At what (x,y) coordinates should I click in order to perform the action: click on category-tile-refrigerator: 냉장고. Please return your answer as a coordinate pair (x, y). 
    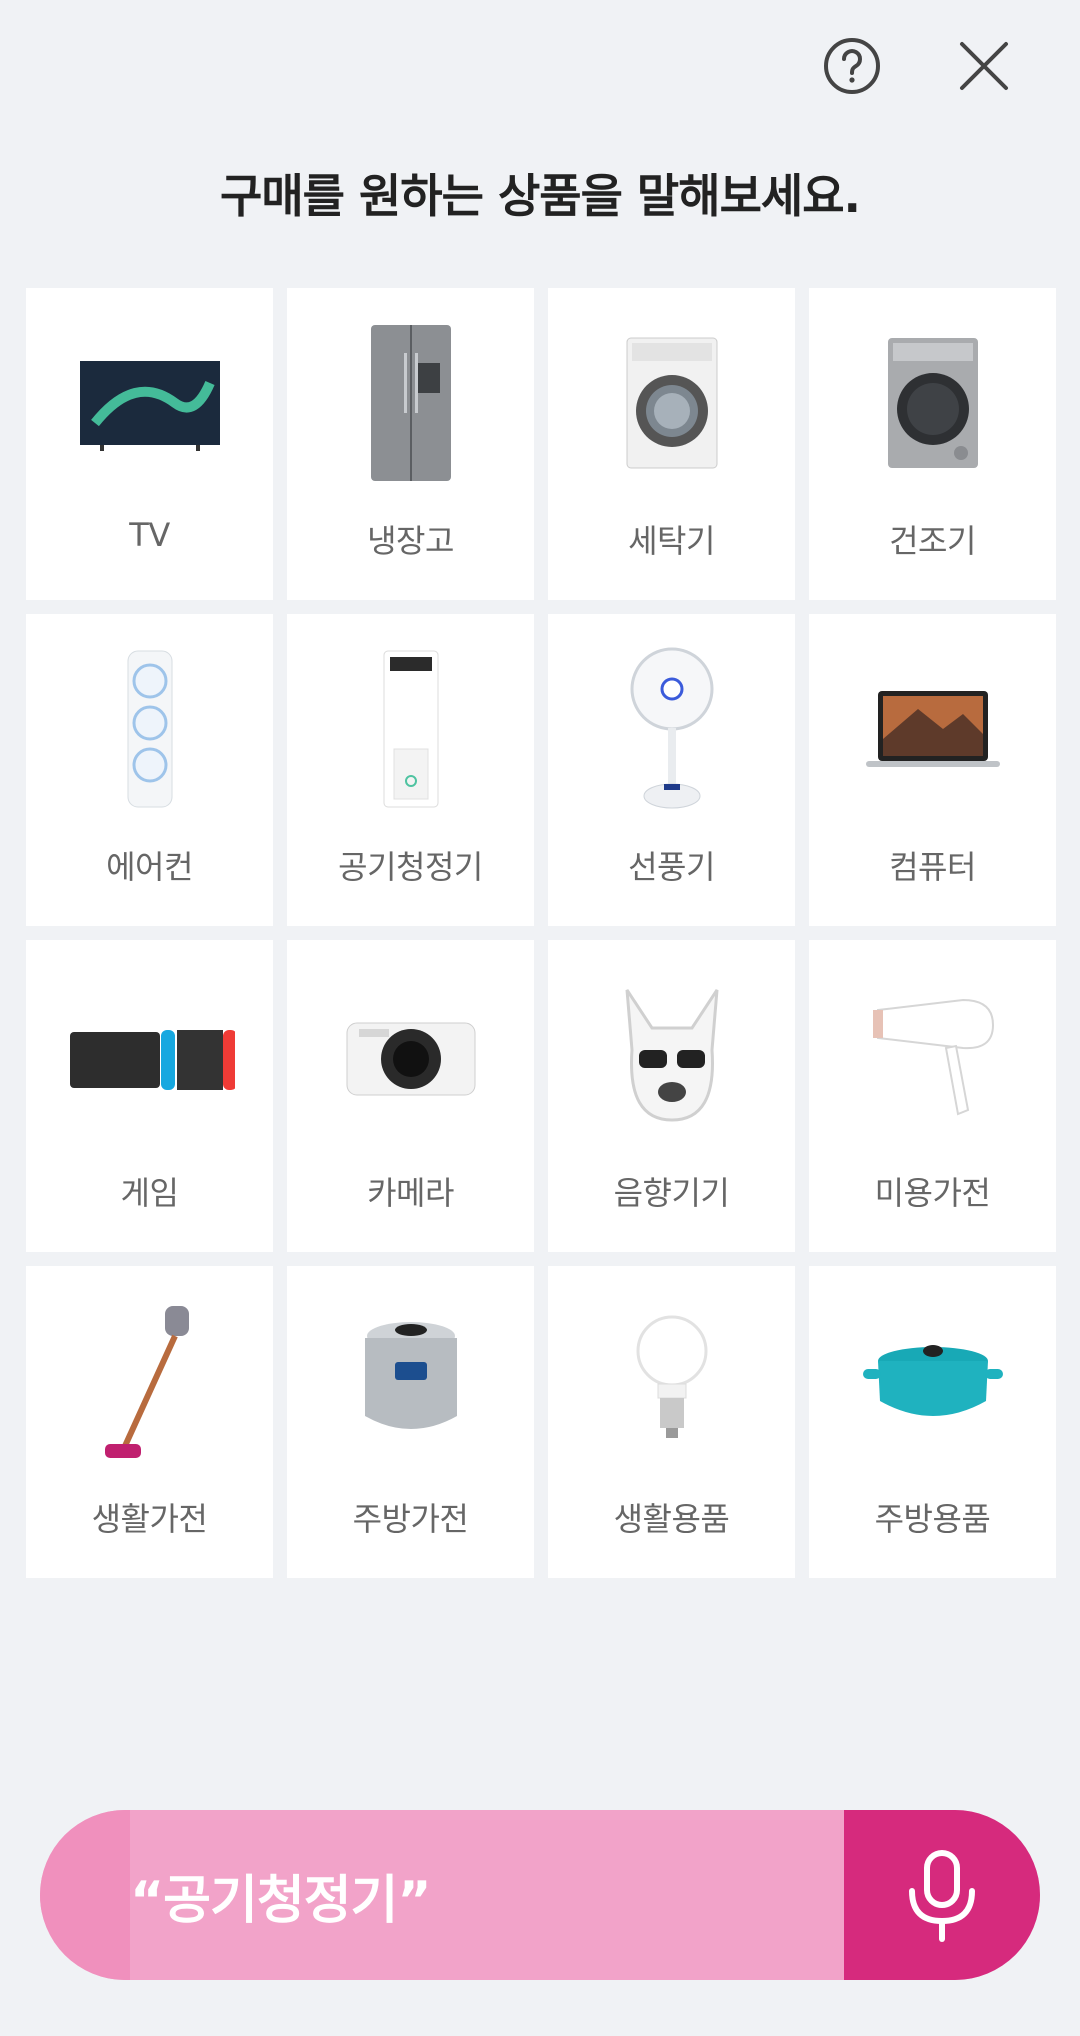
    Looking at the image, I should click on (410, 444).